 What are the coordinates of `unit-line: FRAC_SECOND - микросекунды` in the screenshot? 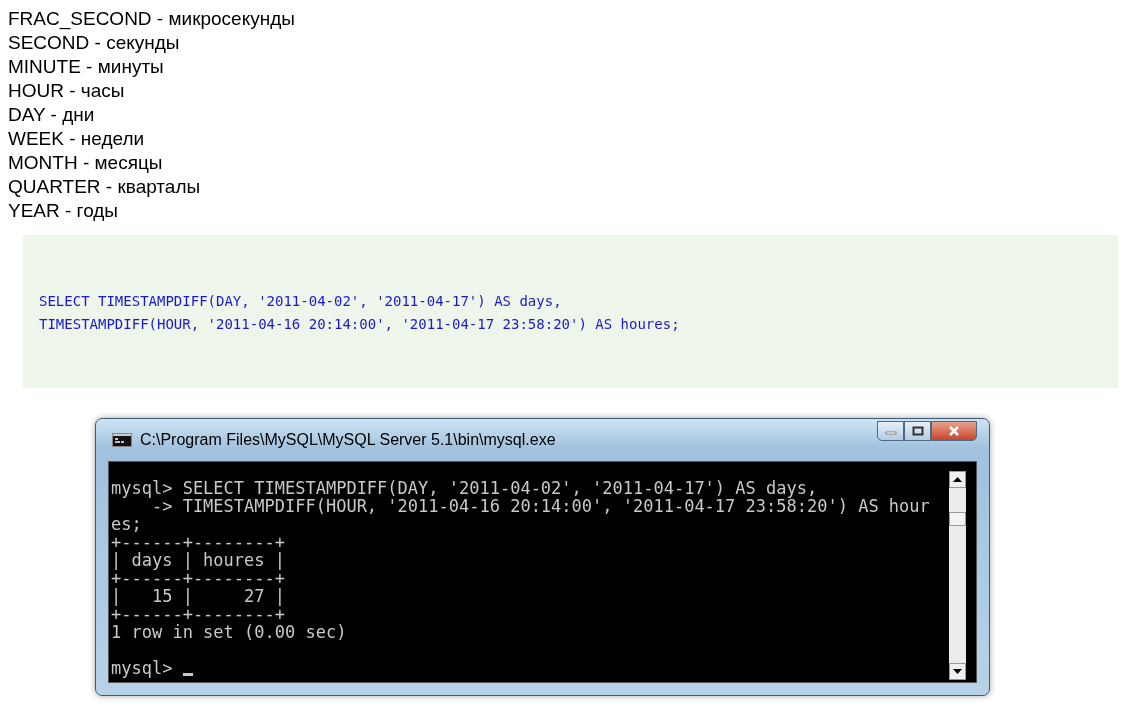 It's located at (151, 19).